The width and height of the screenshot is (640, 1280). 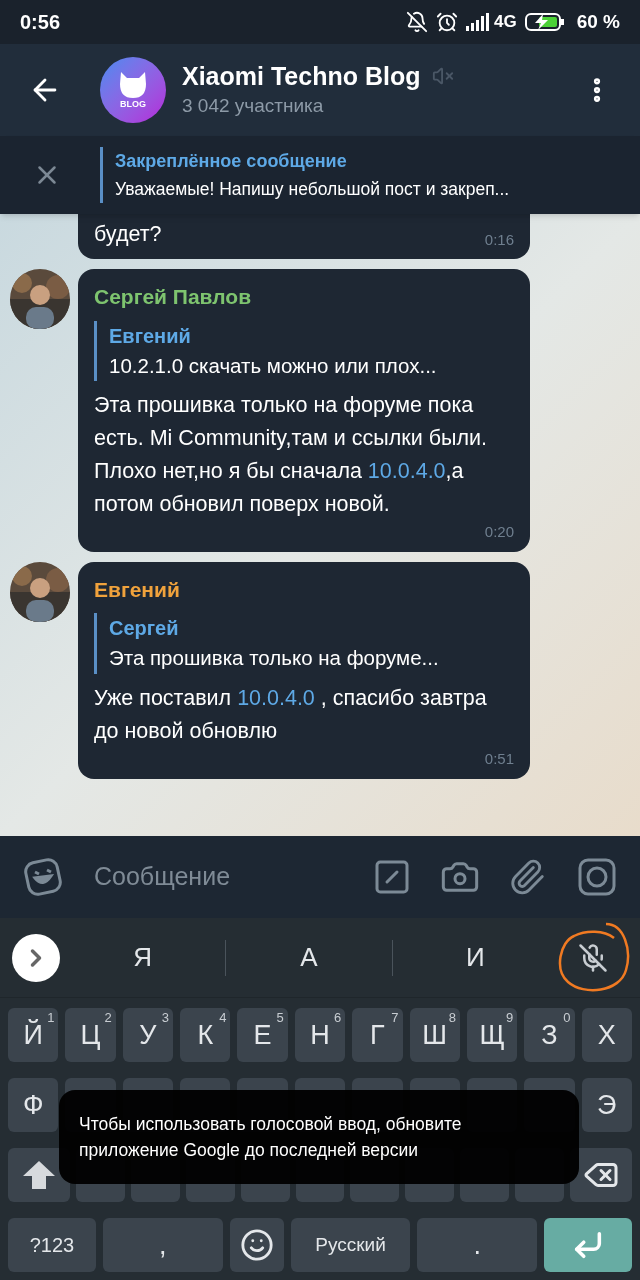 What do you see at coordinates (475, 957) in the screenshot?
I see `suggestion: И` at bounding box center [475, 957].